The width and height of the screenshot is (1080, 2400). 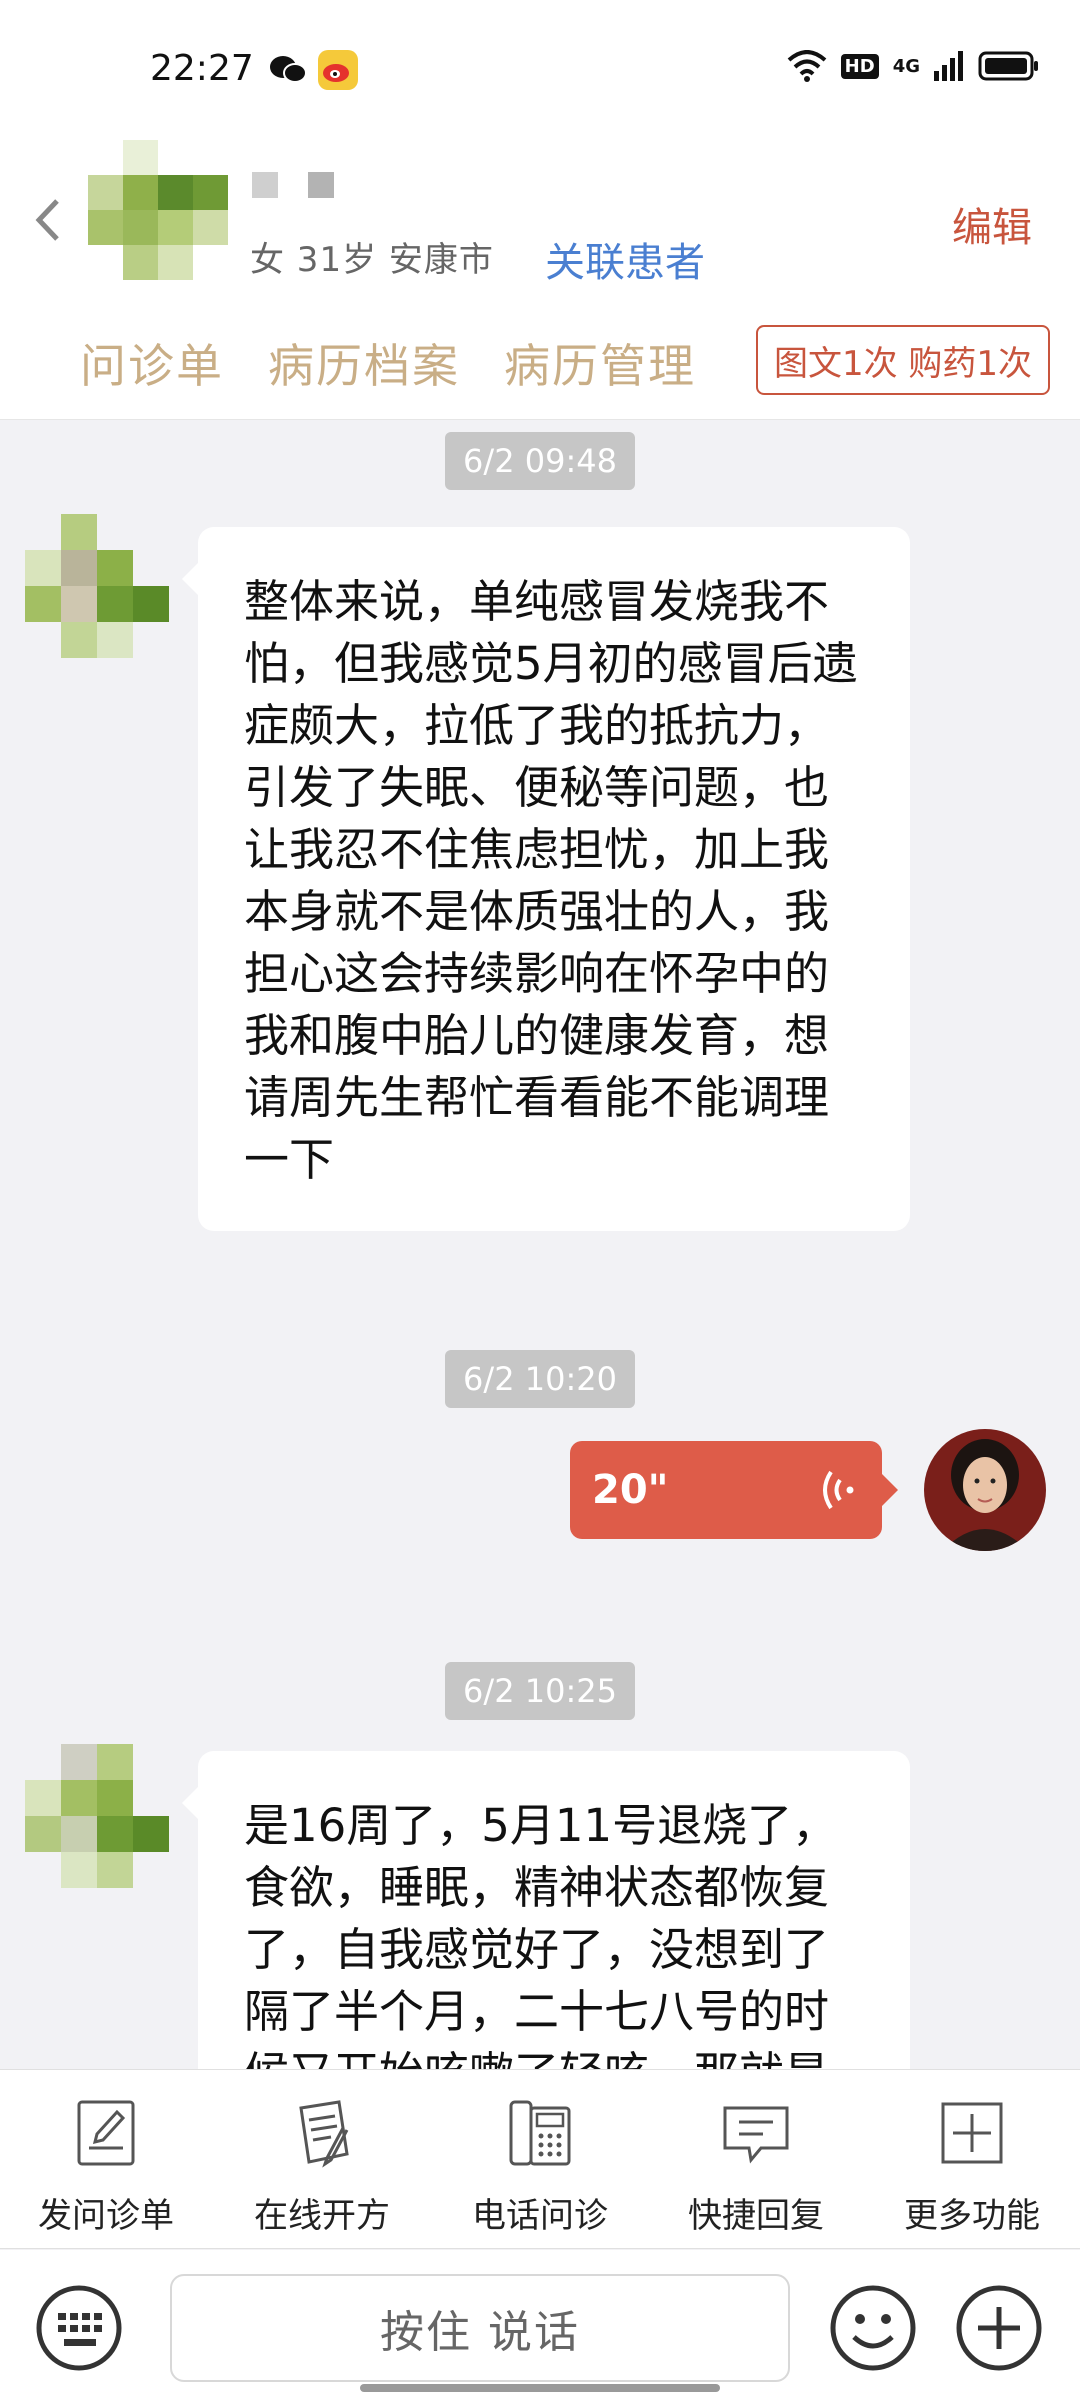 I want to click on signal-icon, so click(x=948, y=66).